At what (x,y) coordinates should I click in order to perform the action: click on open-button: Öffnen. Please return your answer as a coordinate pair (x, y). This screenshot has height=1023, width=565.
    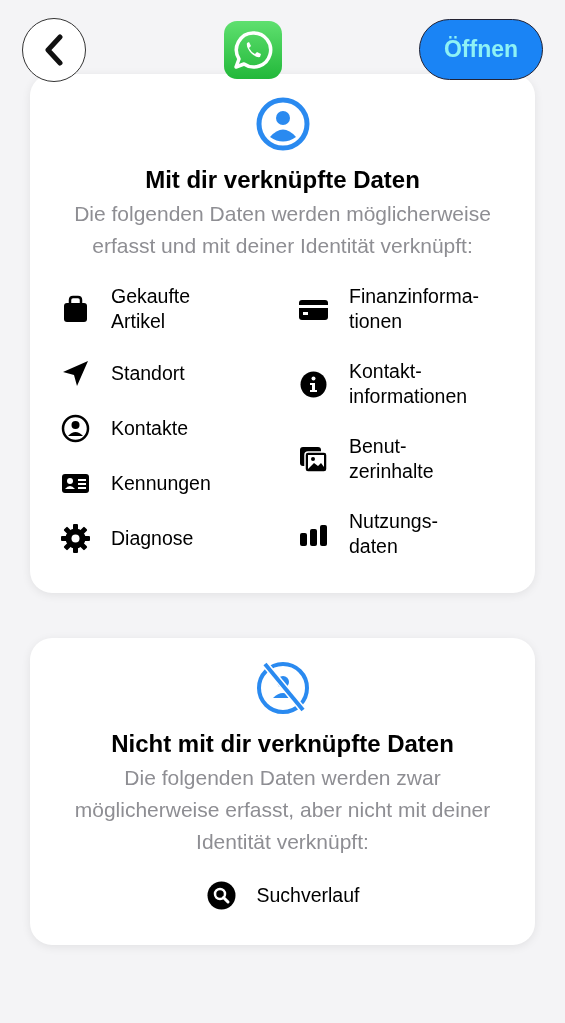
    Looking at the image, I should click on (481, 49).